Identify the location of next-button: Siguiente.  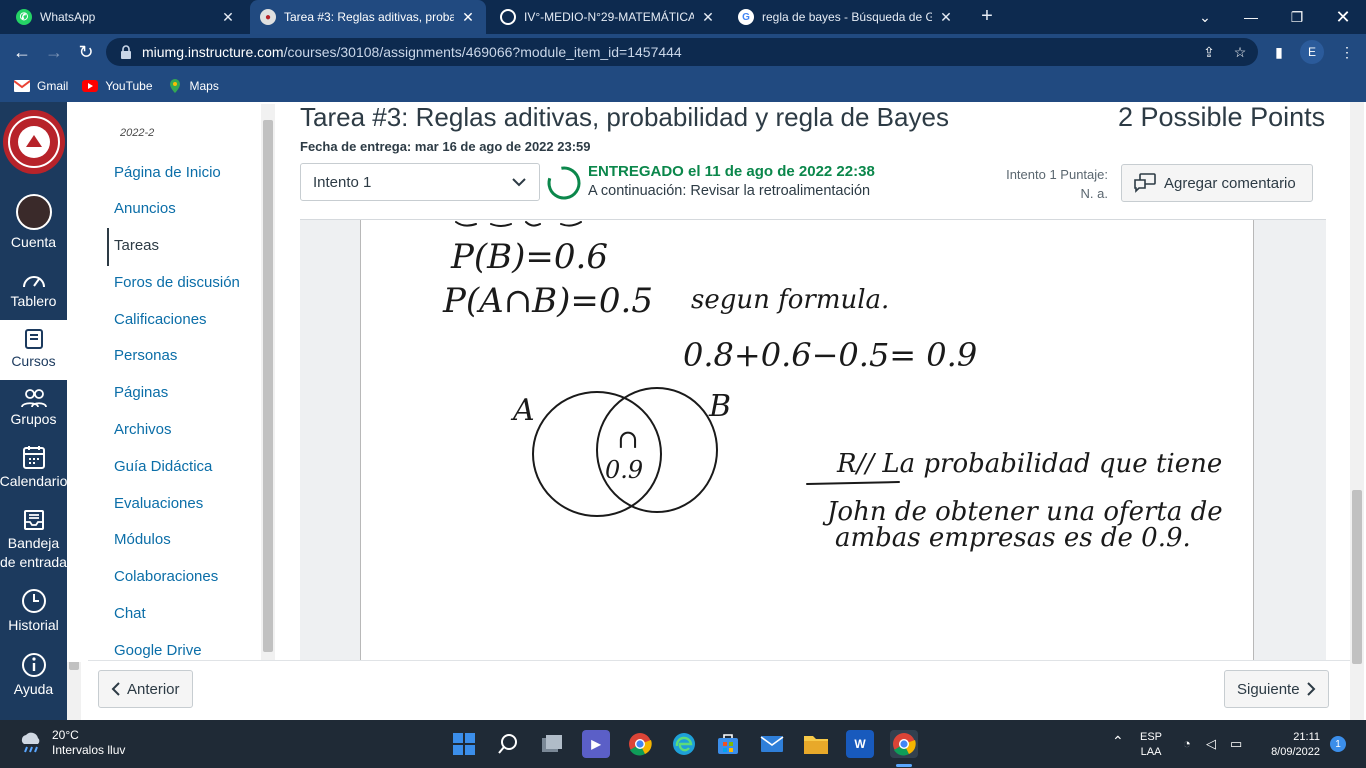
(1276, 689).